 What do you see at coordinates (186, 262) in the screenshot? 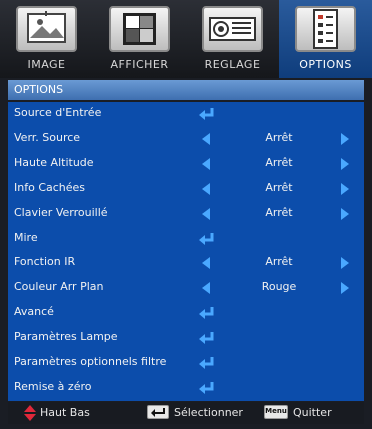
I see `menu-row: Fonction IR Arrêt` at bounding box center [186, 262].